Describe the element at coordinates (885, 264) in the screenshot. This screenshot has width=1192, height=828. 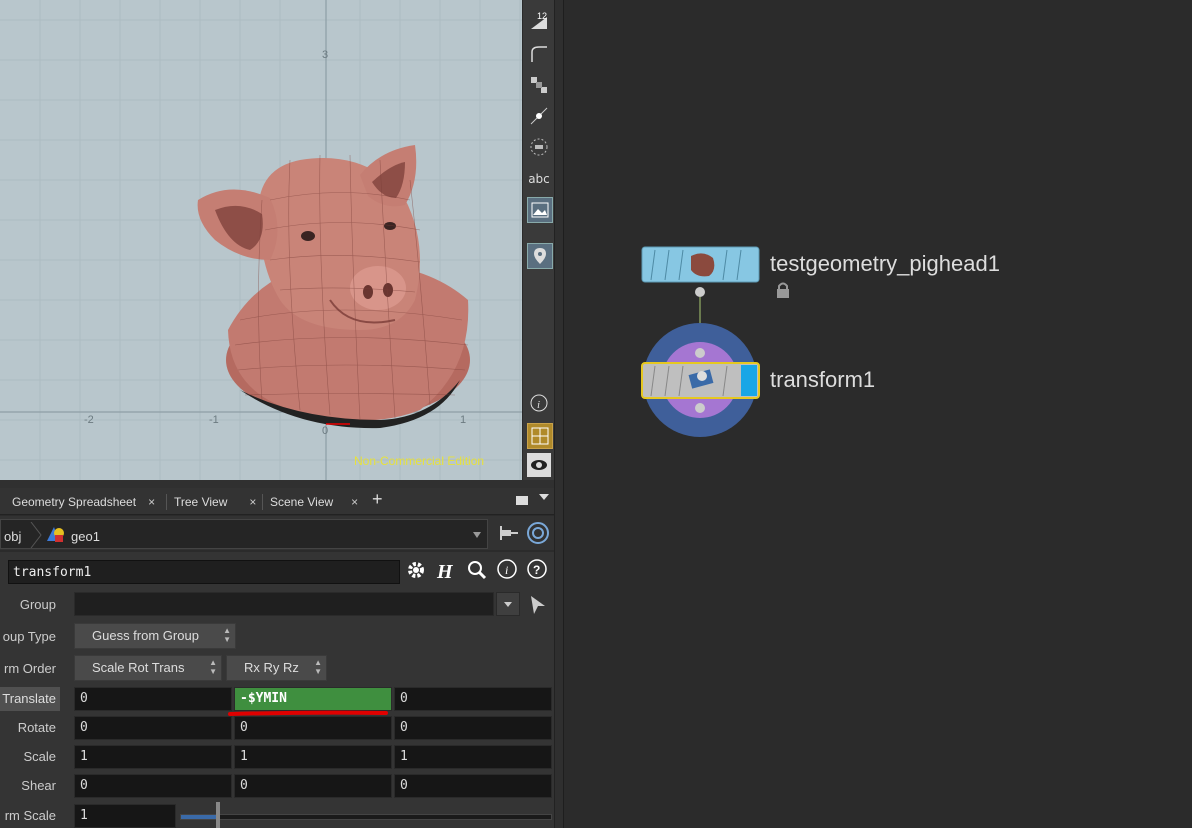
I see `node-label-testgeometry-pighead: testgeometry_pighead1` at that location.